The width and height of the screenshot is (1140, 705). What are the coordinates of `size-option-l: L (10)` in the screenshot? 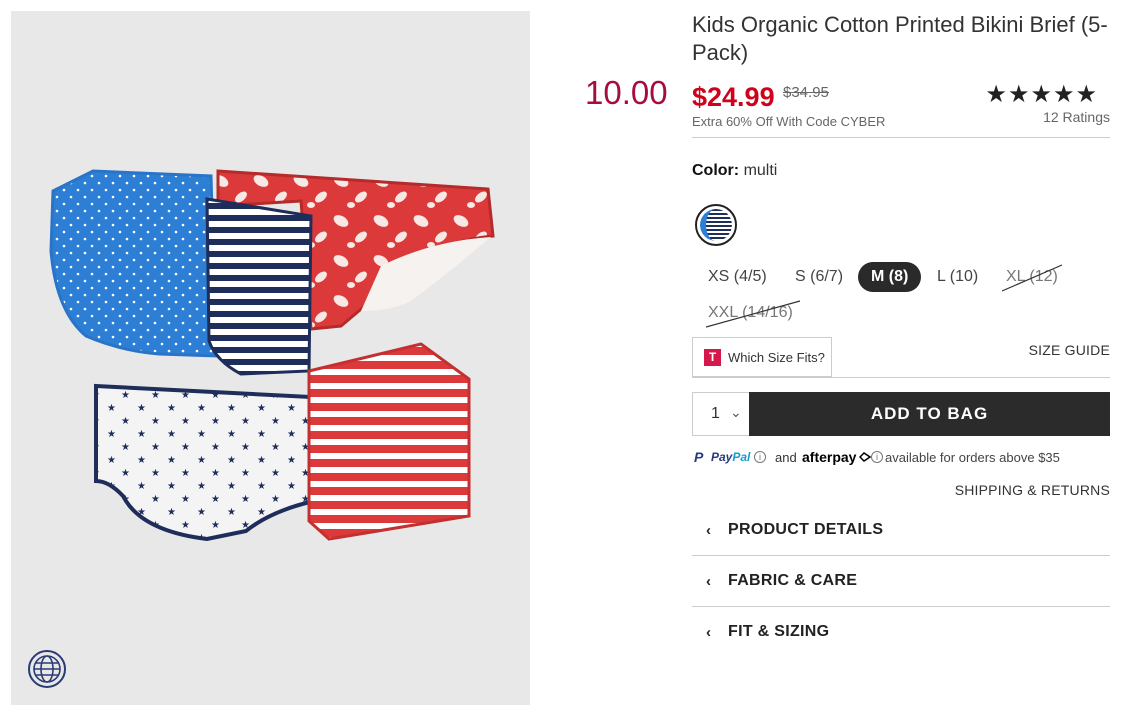 It's located at (957, 277).